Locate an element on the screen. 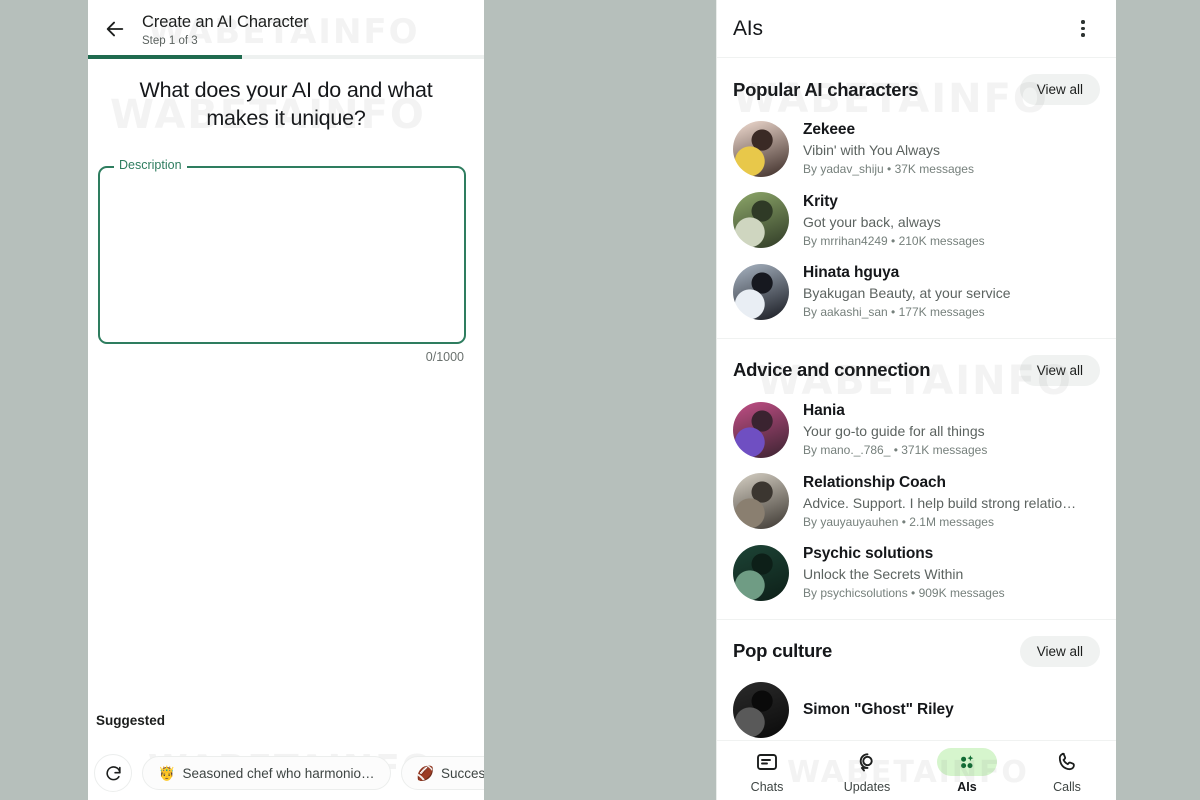  section-title: Advice and connection is located at coordinates (832, 370).